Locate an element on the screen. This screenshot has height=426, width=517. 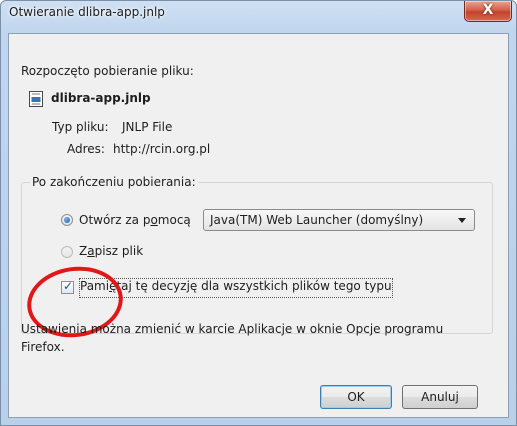
close-button: X is located at coordinates (488, 11).